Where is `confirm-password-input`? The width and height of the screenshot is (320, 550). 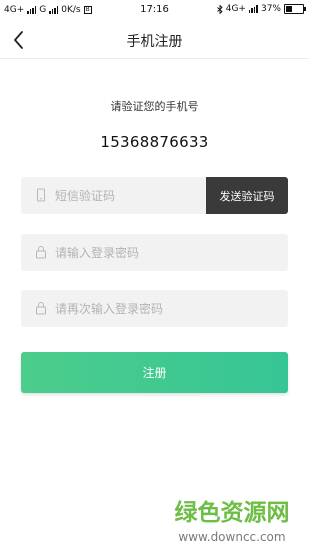 confirm-password-input is located at coordinates (165, 308).